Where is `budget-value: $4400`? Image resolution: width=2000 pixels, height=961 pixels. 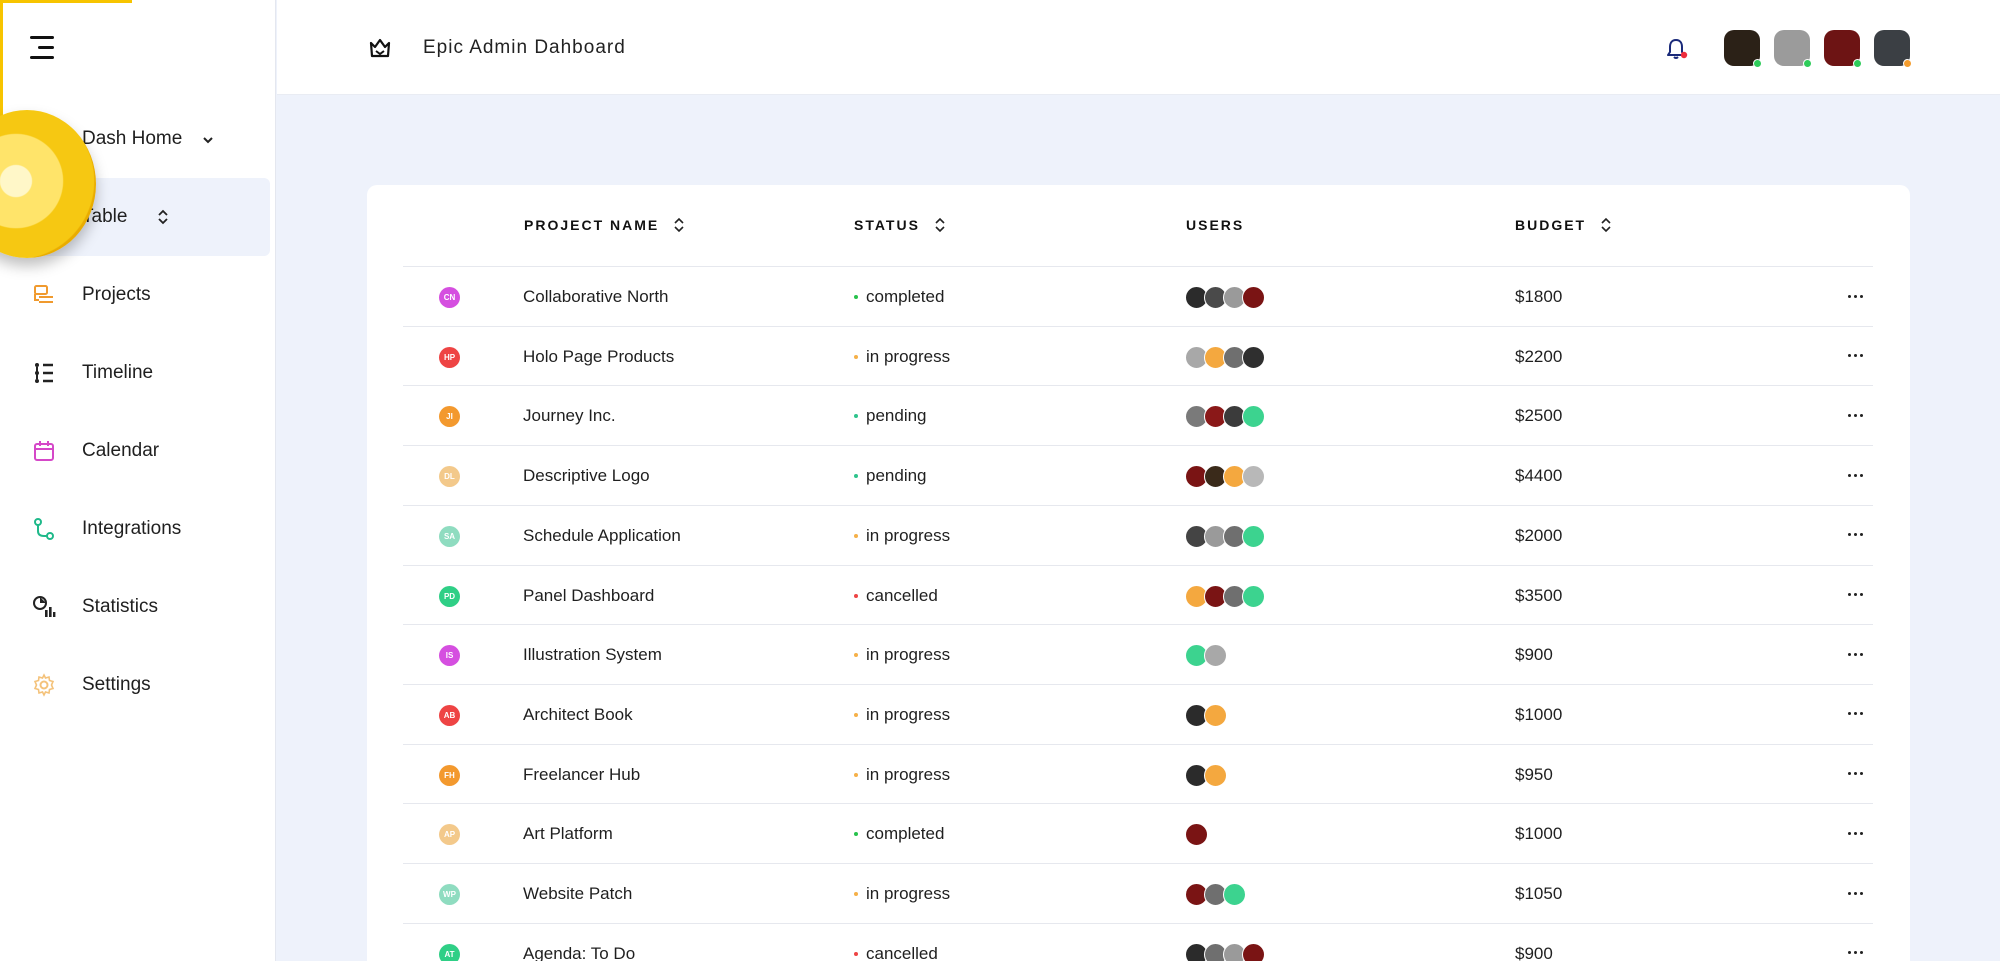
budget-value: $4400 is located at coordinates (1539, 476).